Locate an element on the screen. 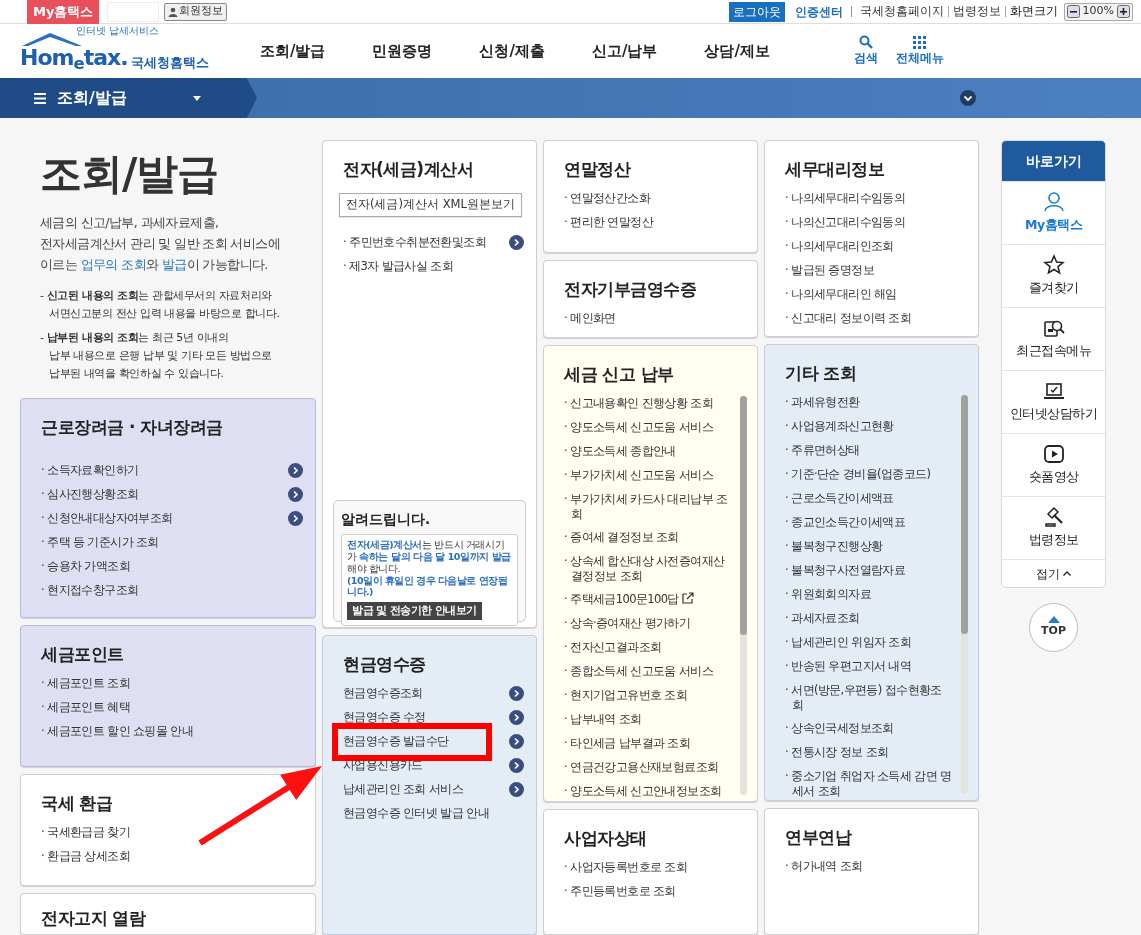 This screenshot has width=1141, height=935. menu-link: · 불복청구사전열람자료 is located at coordinates (845, 570).